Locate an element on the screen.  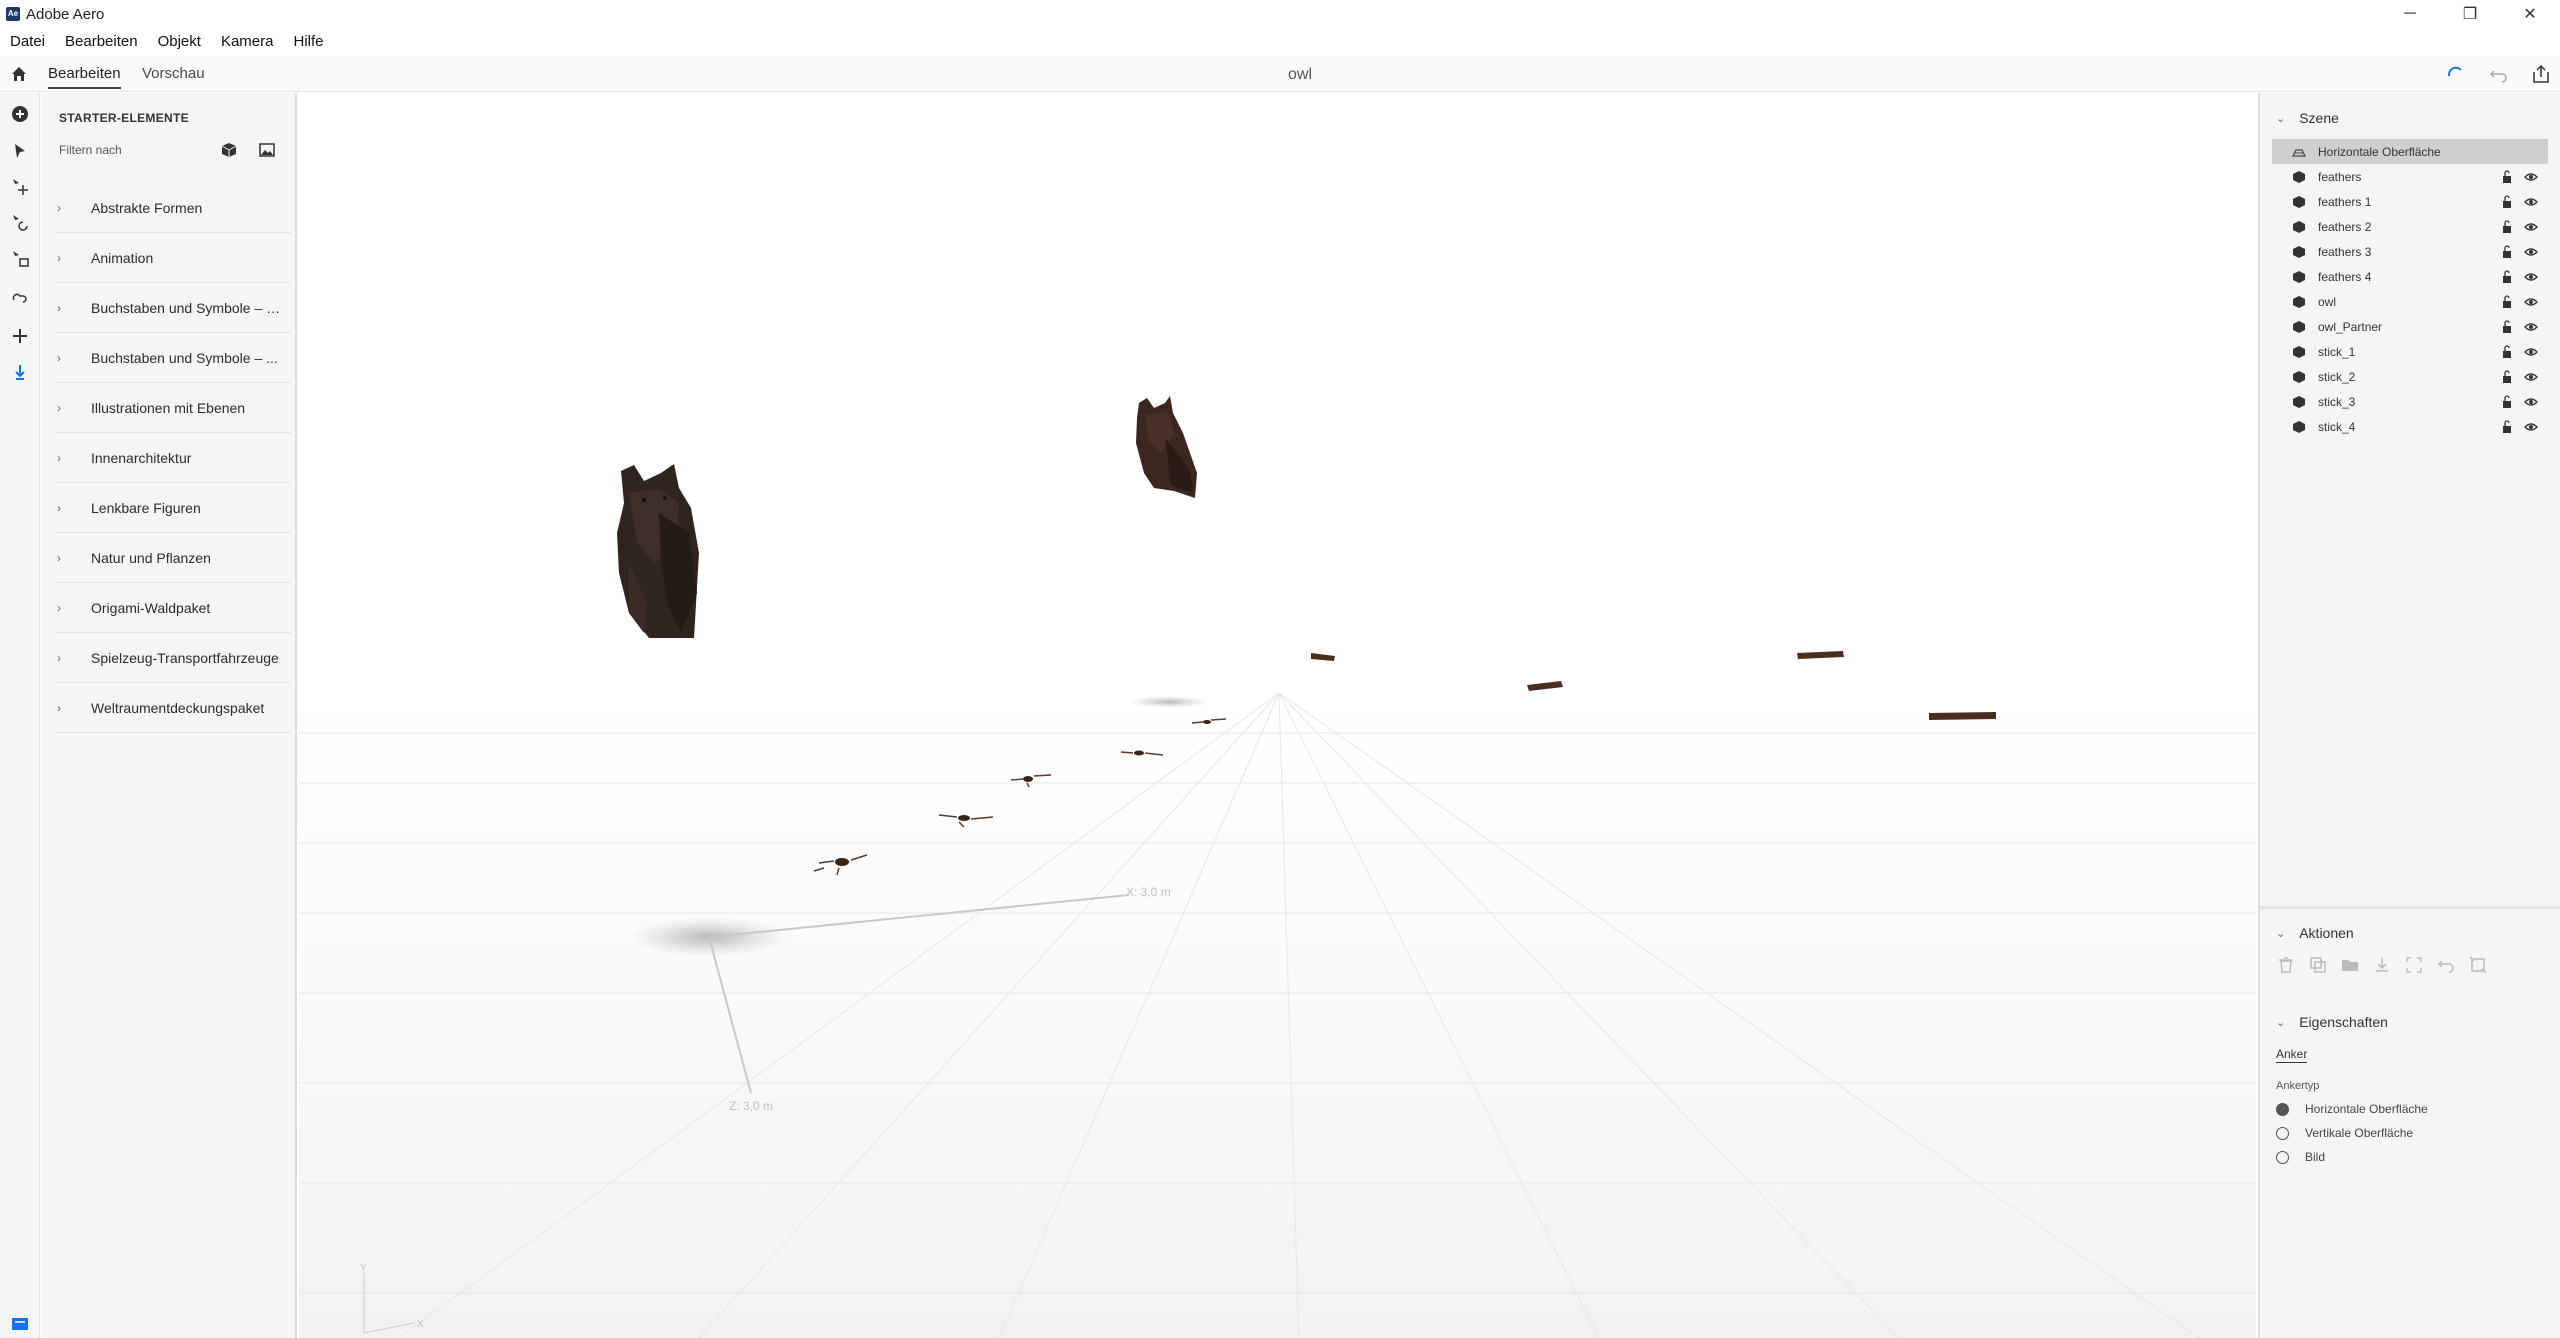
expand-icon is located at coordinates (2414, 965).